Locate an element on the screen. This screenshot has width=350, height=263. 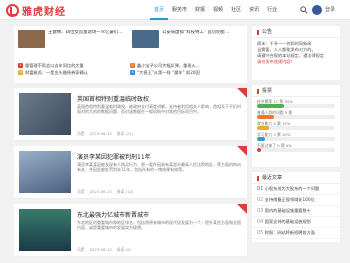
recent-rank: 03 is located at coordinates (260, 211).